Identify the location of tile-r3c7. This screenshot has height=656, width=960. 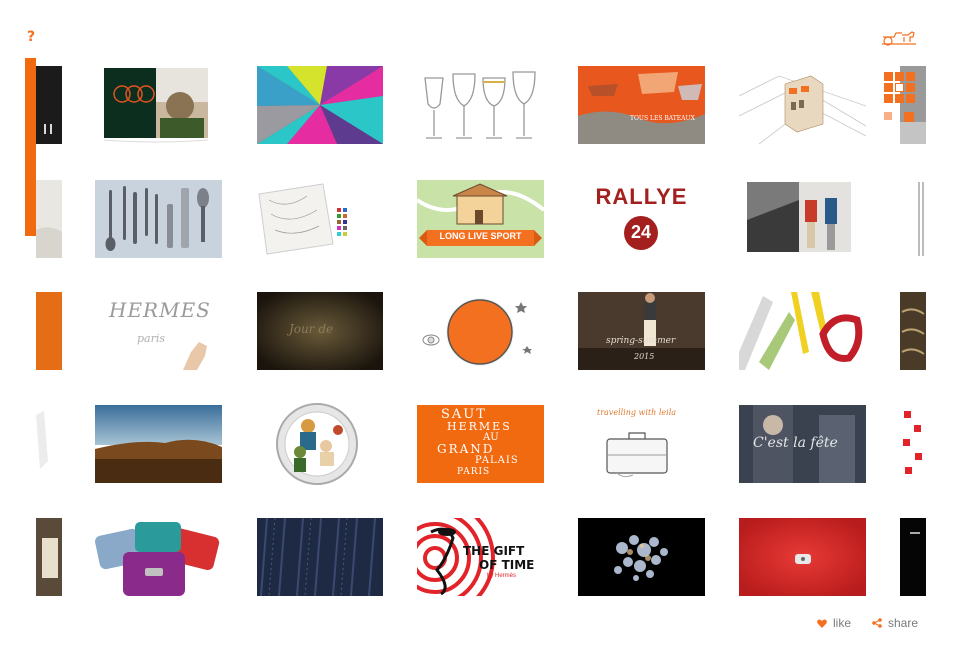
(913, 331).